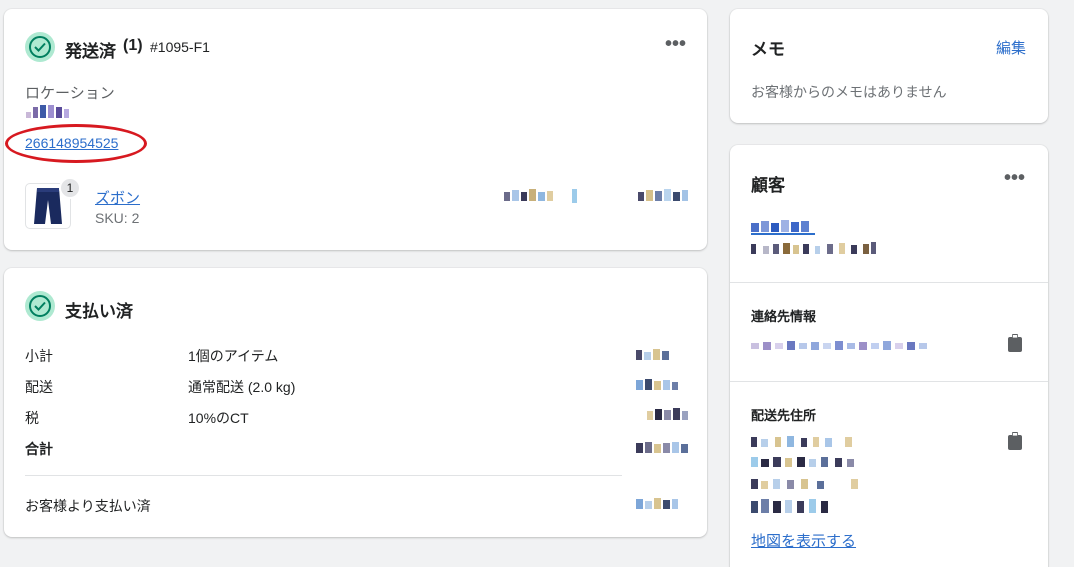  I want to click on tax-label: 税, so click(32, 418).